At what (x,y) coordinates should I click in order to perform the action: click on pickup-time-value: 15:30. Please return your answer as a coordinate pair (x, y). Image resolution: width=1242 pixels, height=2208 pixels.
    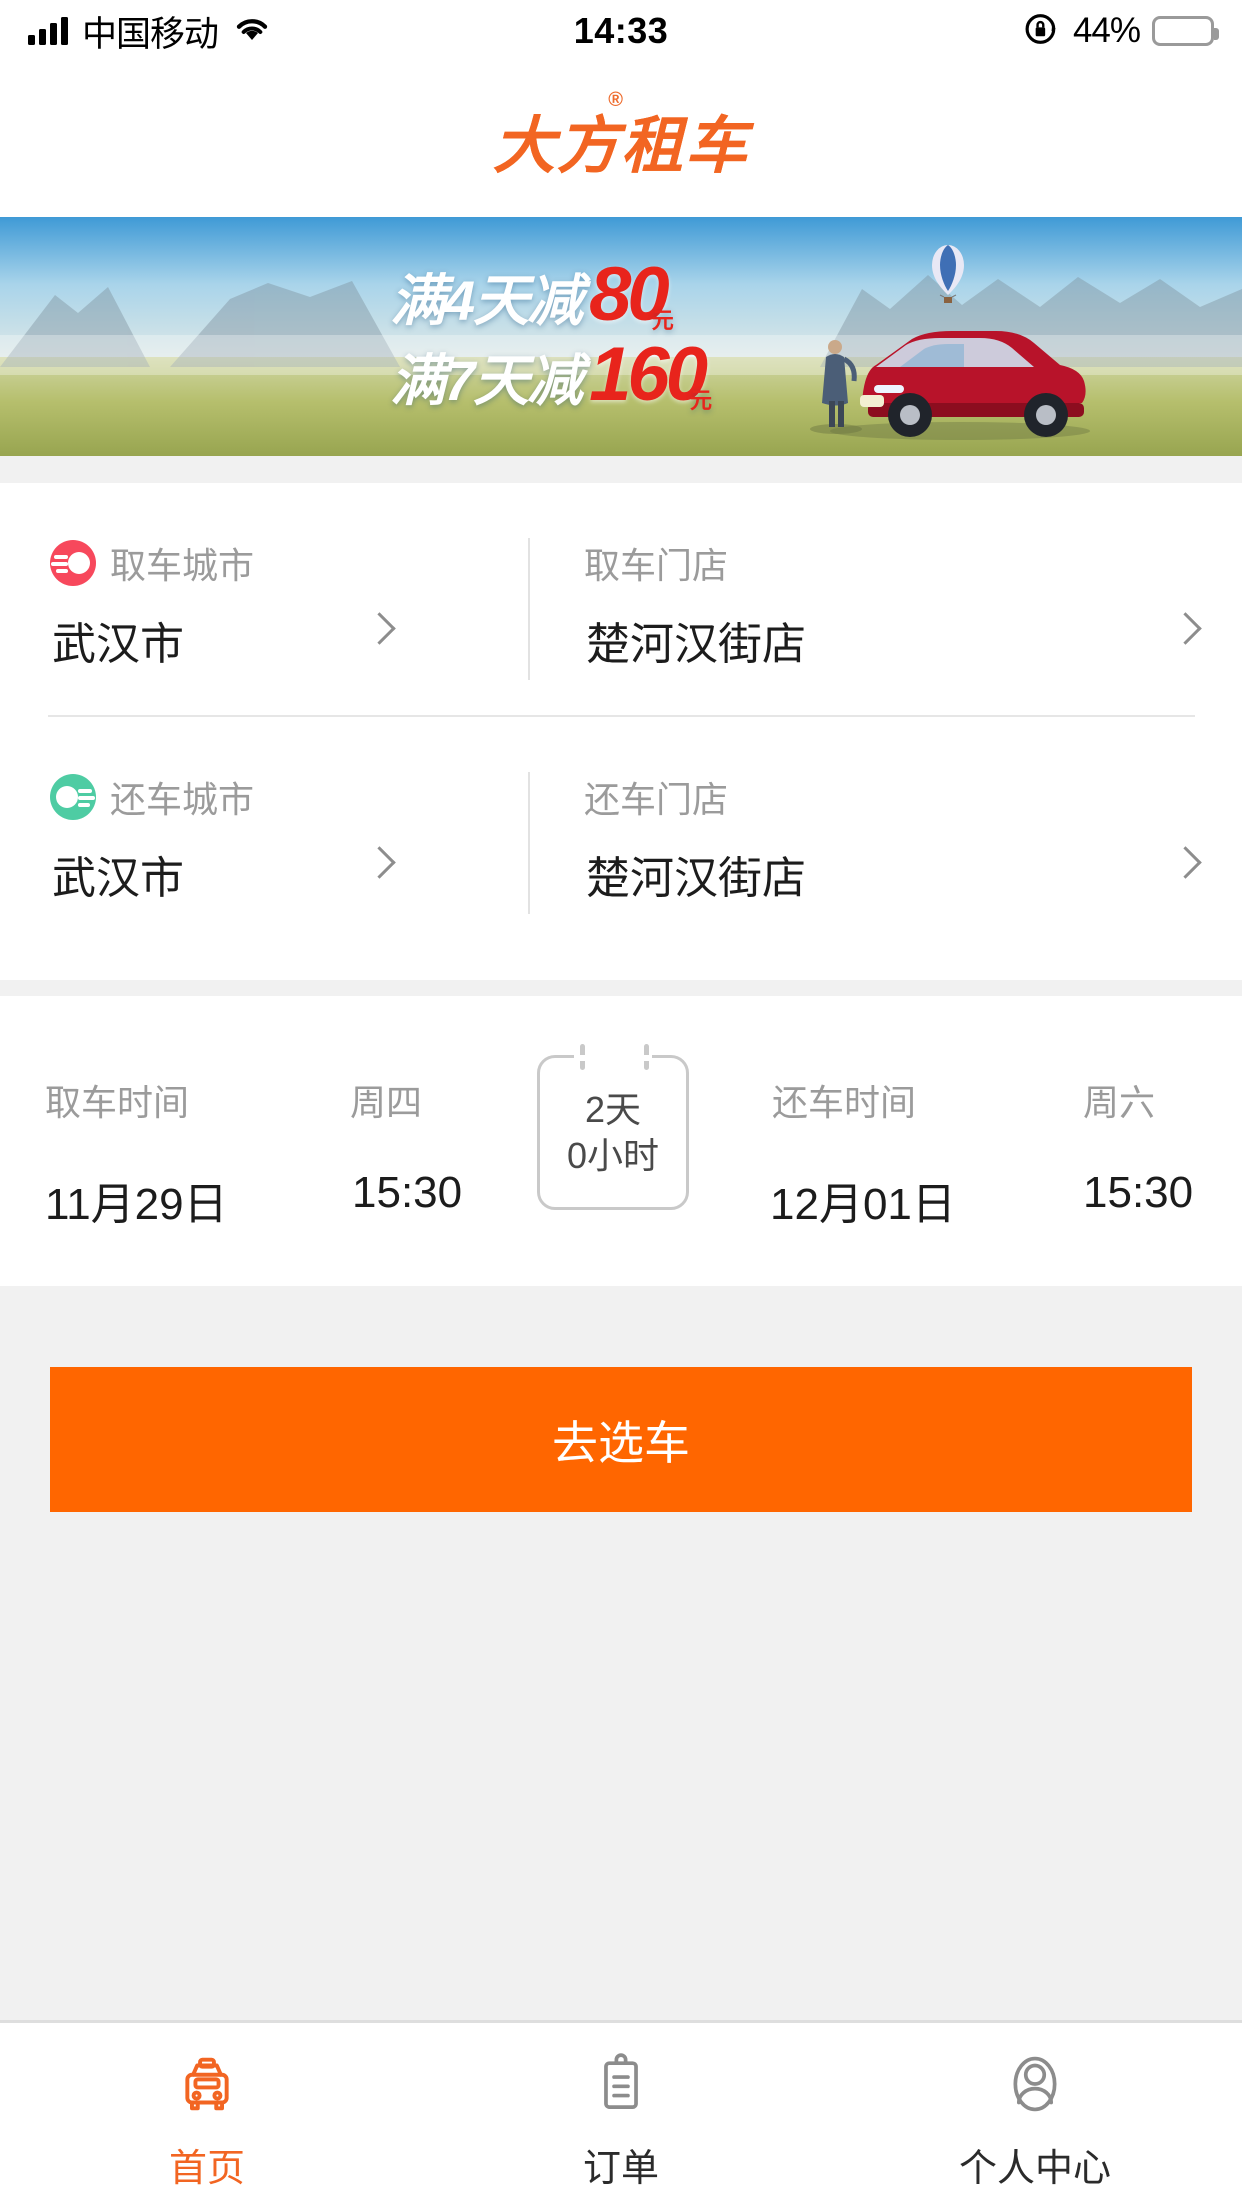
    Looking at the image, I should click on (407, 1193).